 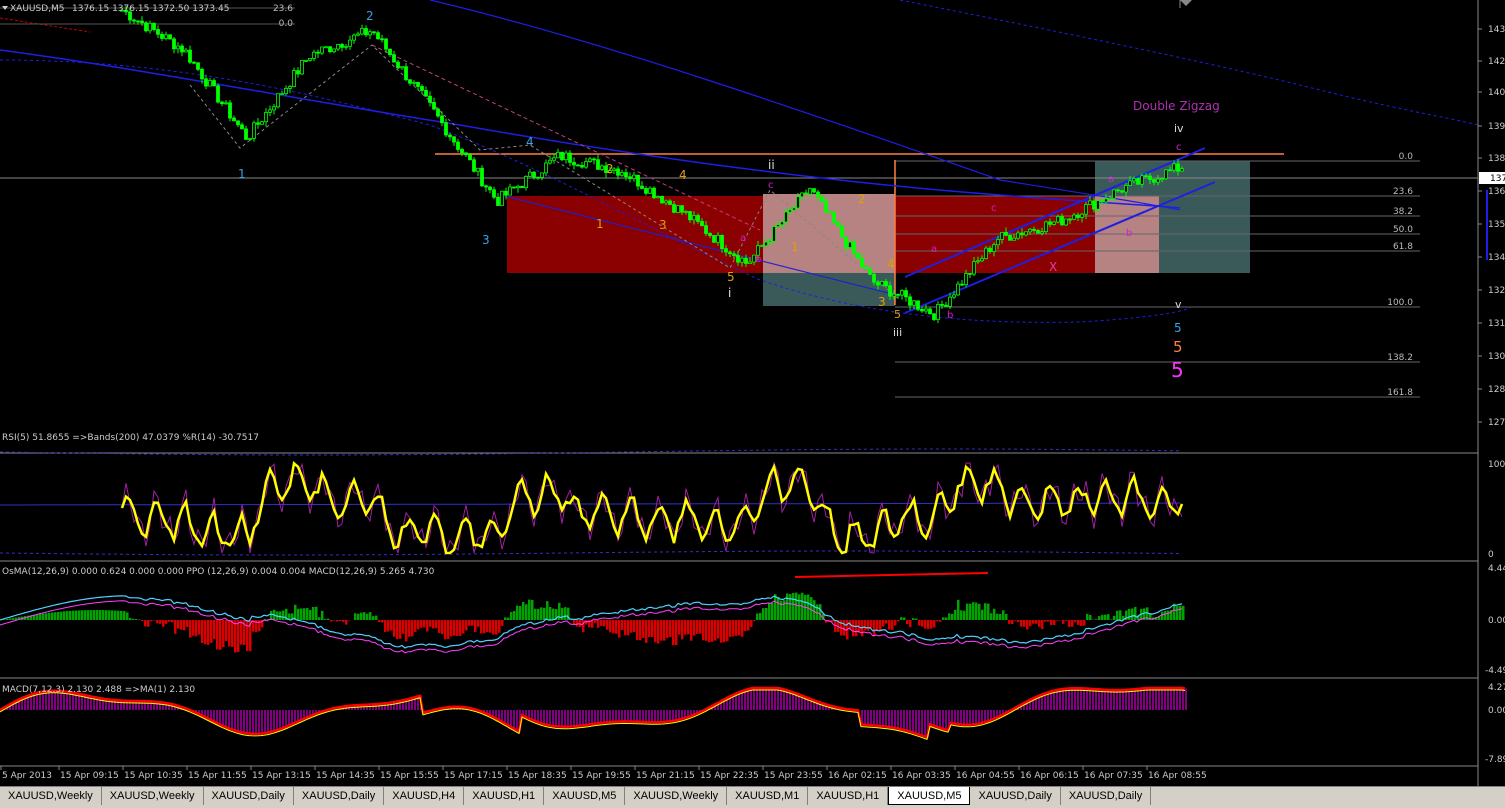 I want to click on chart-tab: XAUUSD,H4, so click(x=424, y=796).